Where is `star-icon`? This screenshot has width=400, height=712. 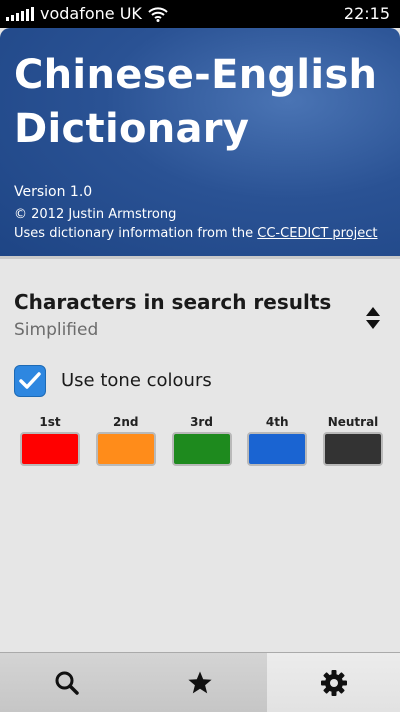
star-icon is located at coordinates (199, 682).